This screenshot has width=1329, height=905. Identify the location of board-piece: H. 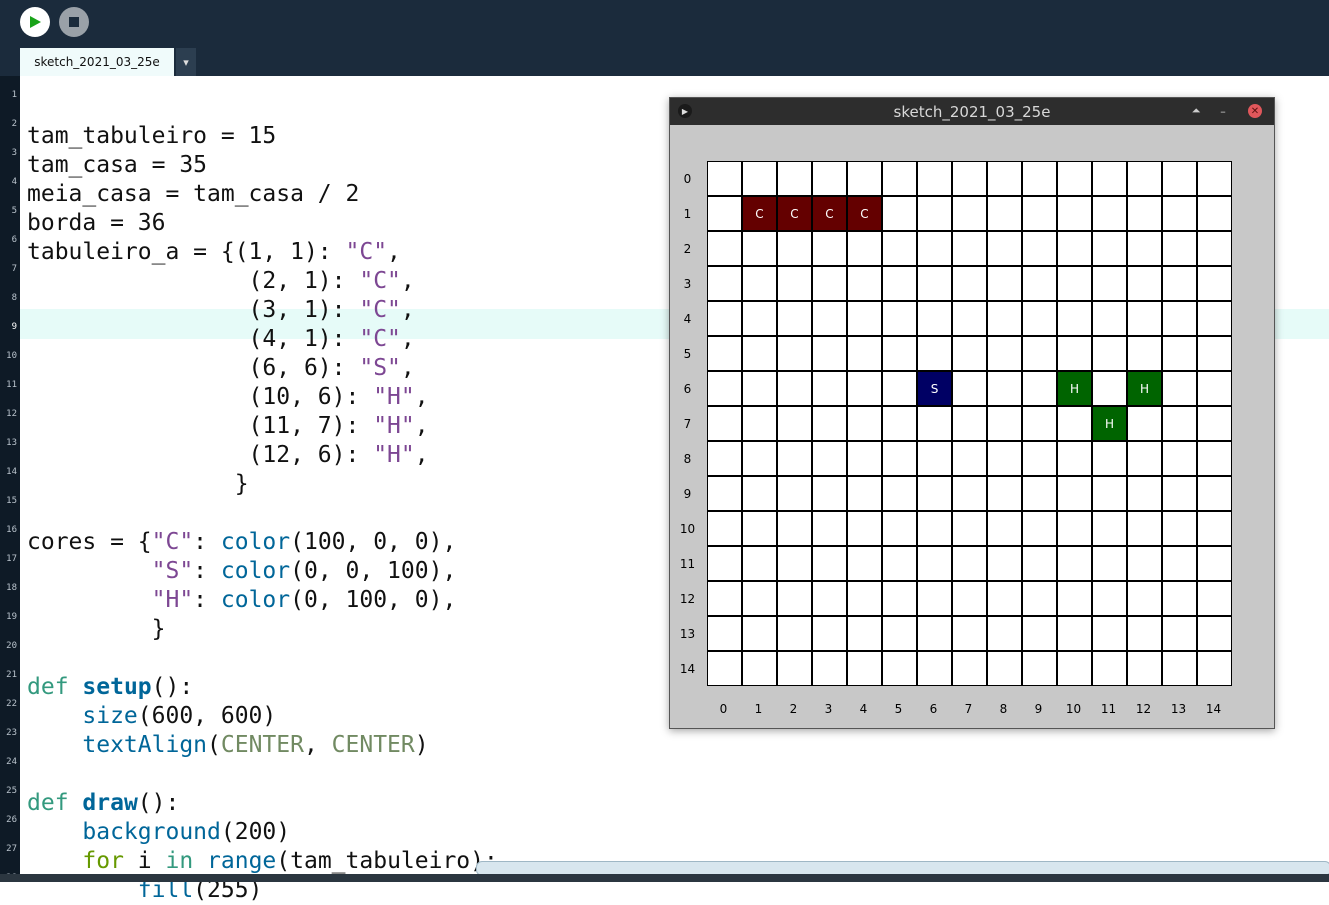
(1109, 423).